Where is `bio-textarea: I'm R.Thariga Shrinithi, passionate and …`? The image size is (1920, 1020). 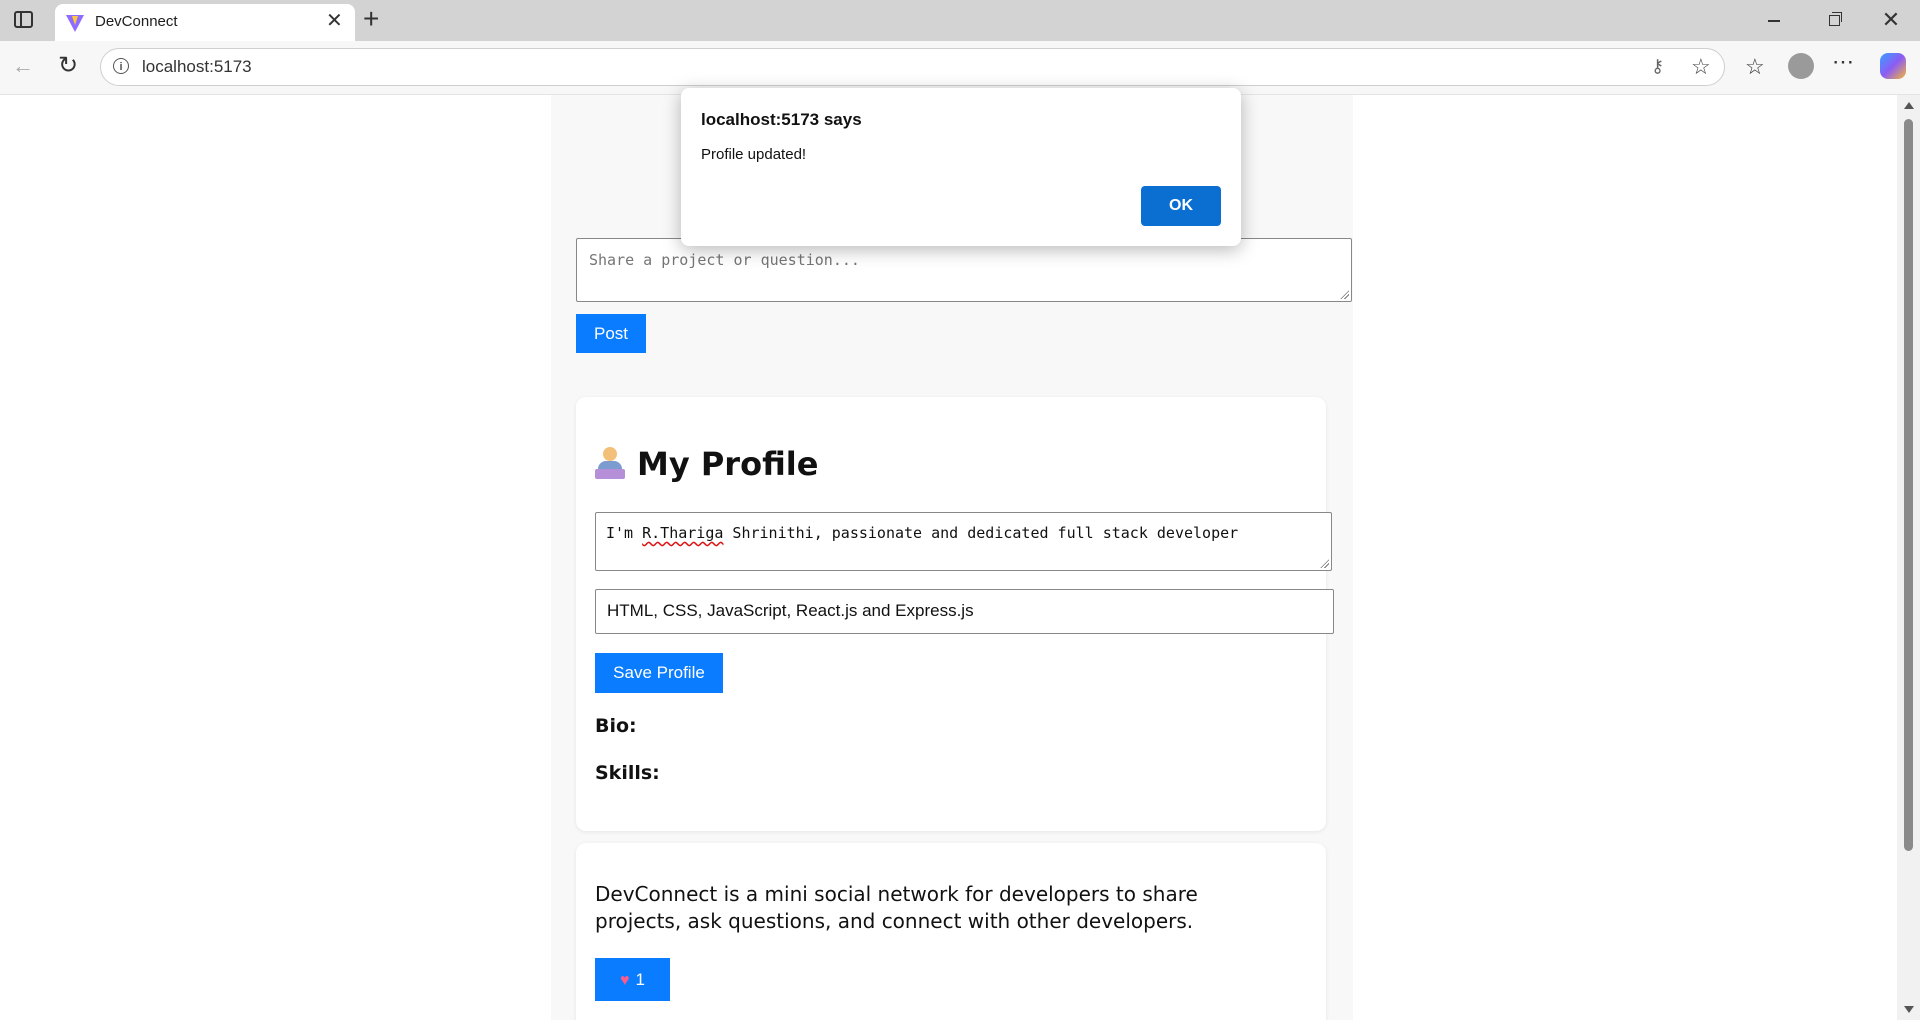 bio-textarea: I'm R.Thariga Shrinithi, passionate and … is located at coordinates (963, 541).